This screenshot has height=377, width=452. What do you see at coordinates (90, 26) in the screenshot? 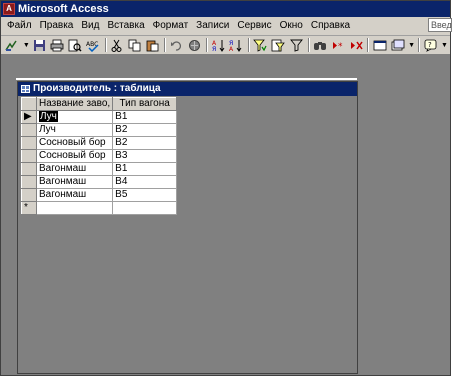
I see `menu-view: Вид` at bounding box center [90, 26].